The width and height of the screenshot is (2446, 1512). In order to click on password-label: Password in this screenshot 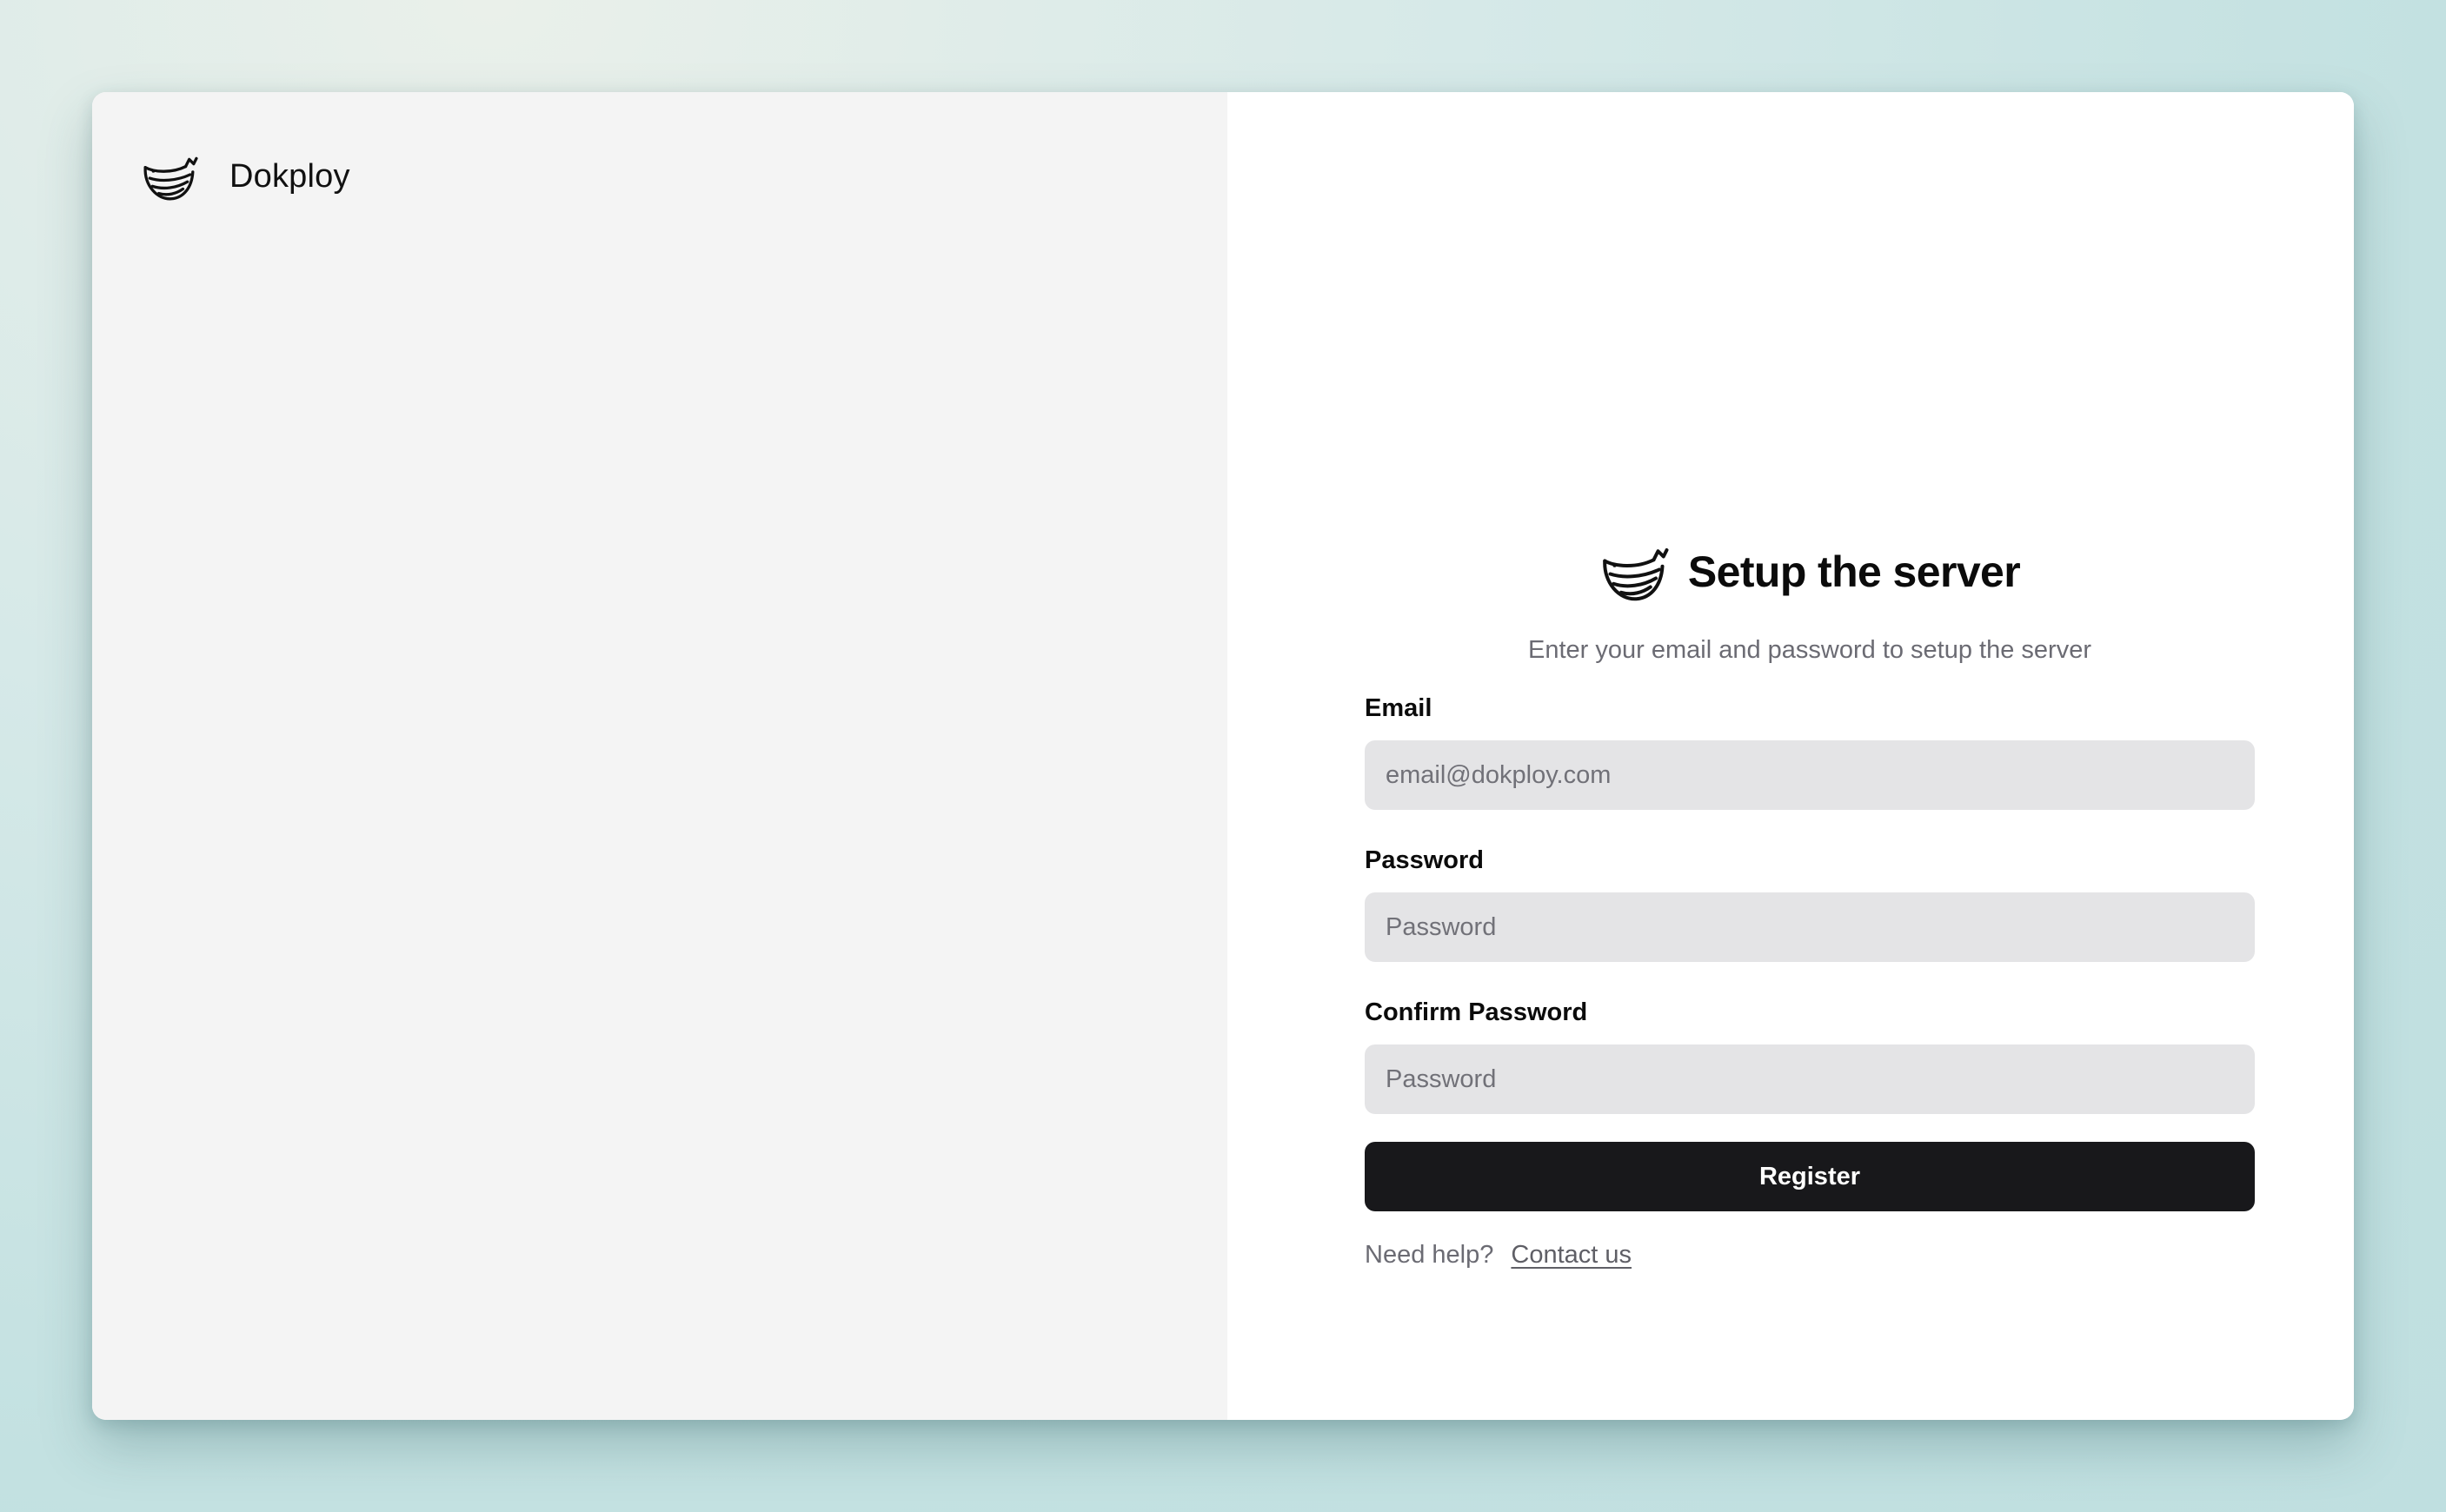, I will do `click(1424, 860)`.